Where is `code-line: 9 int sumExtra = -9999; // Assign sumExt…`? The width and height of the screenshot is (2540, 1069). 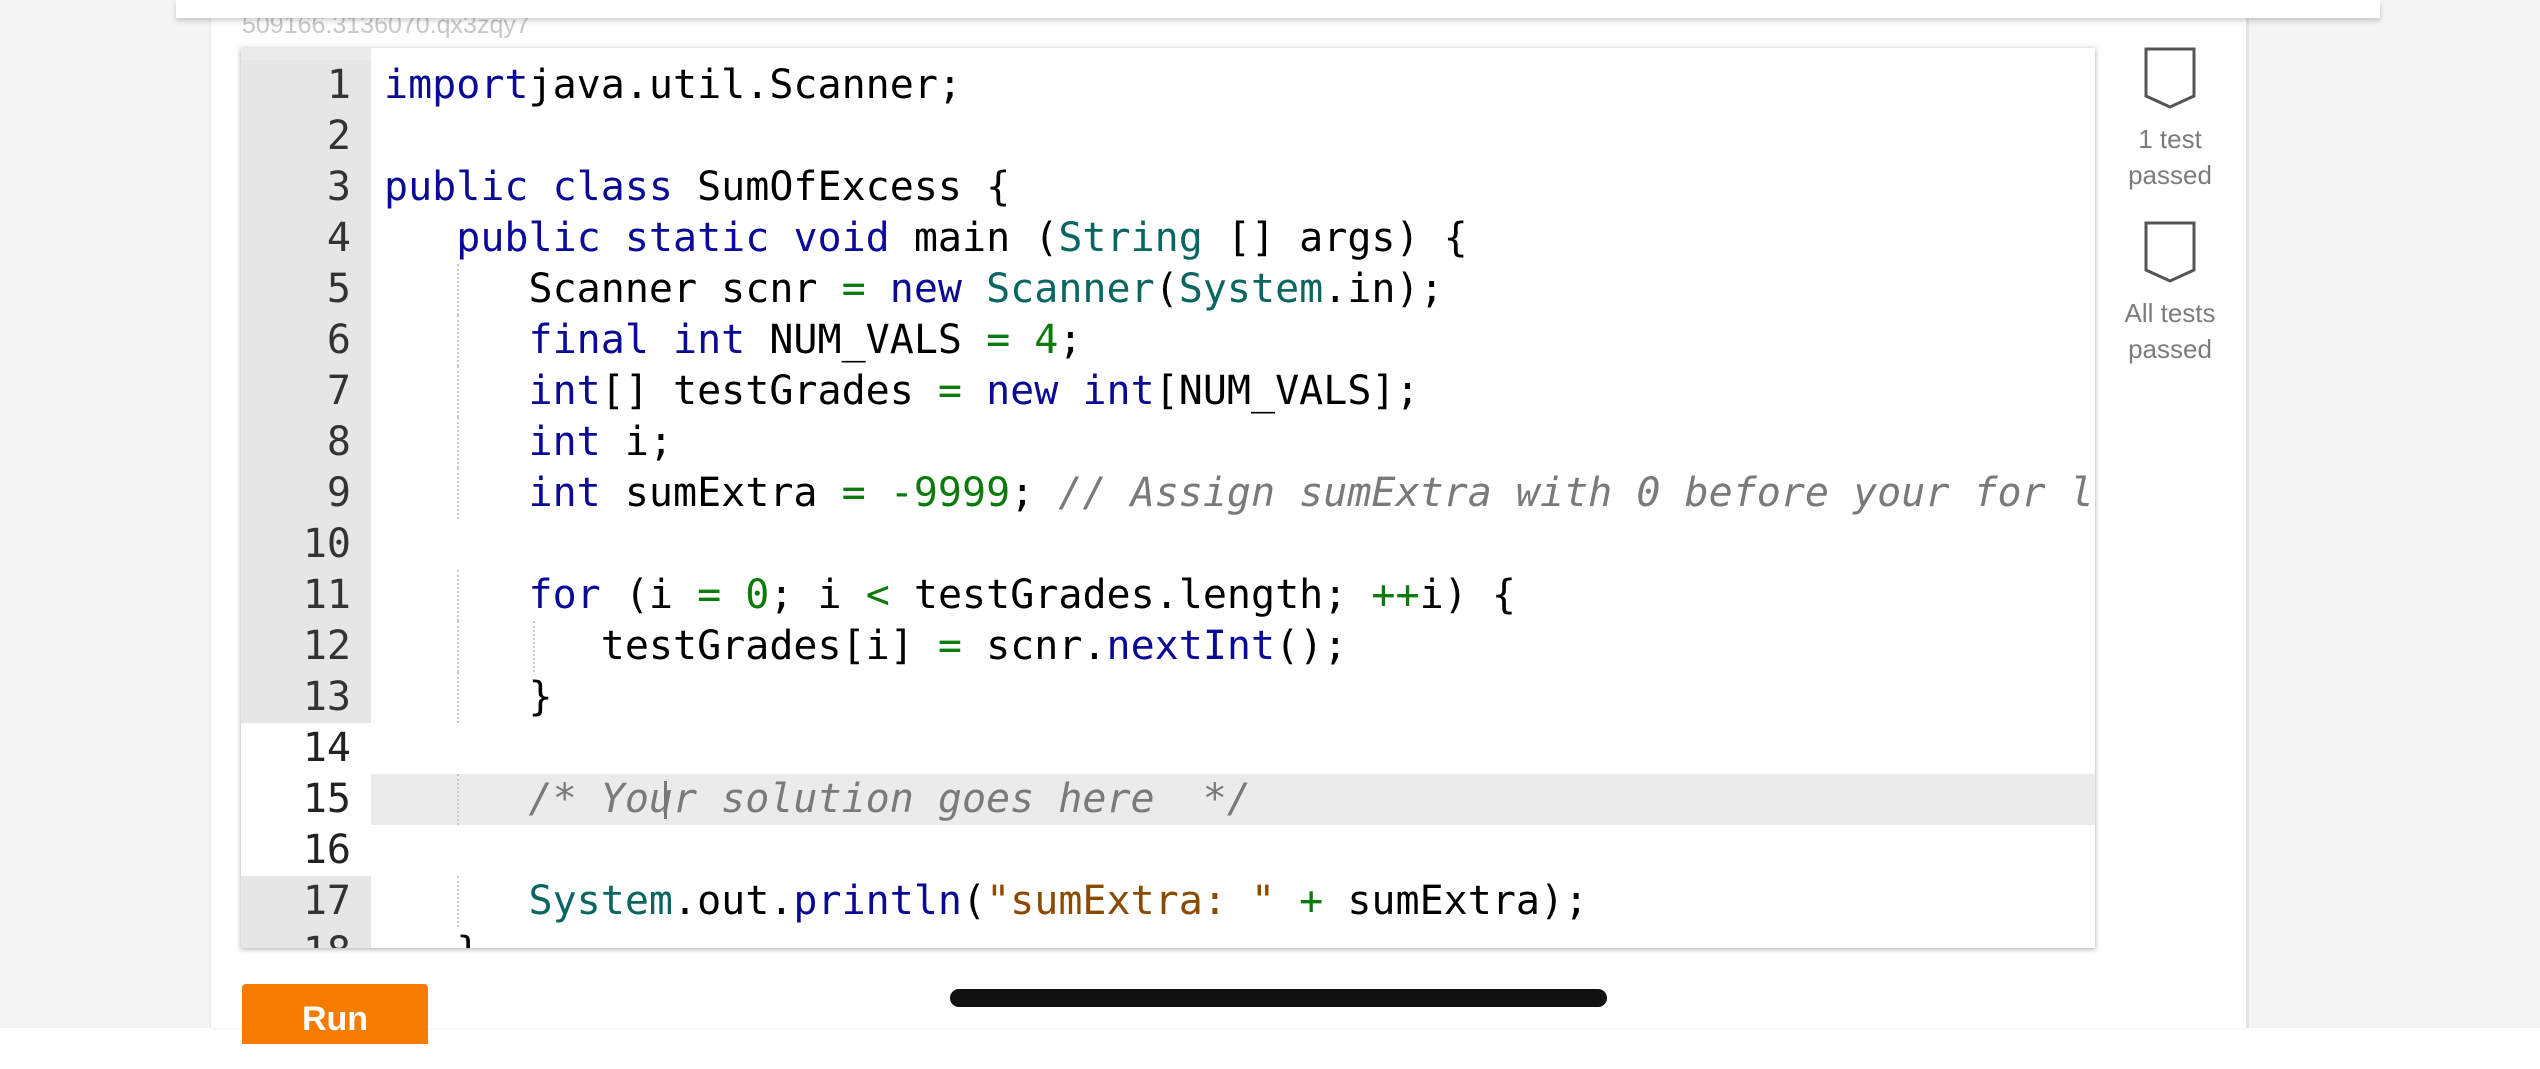
code-line: 9 int sumExtra = -9999; // Assign sumExt… is located at coordinates (1168, 493).